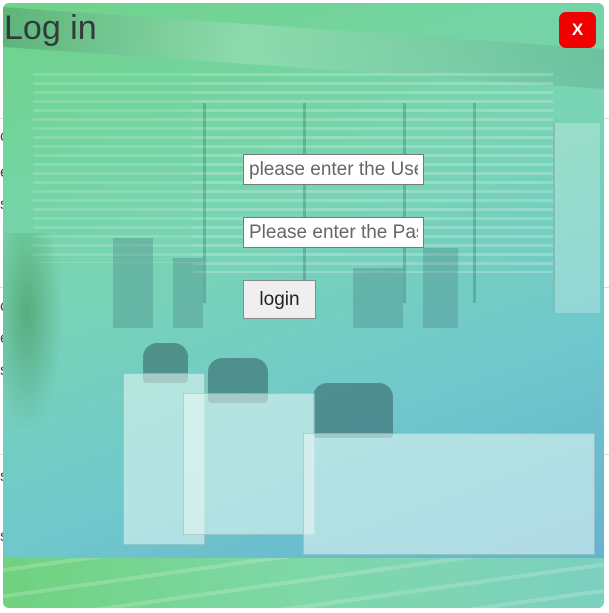 Image resolution: width=609 pixels, height=613 pixels. I want to click on background-image-strip, so click(303, 583).